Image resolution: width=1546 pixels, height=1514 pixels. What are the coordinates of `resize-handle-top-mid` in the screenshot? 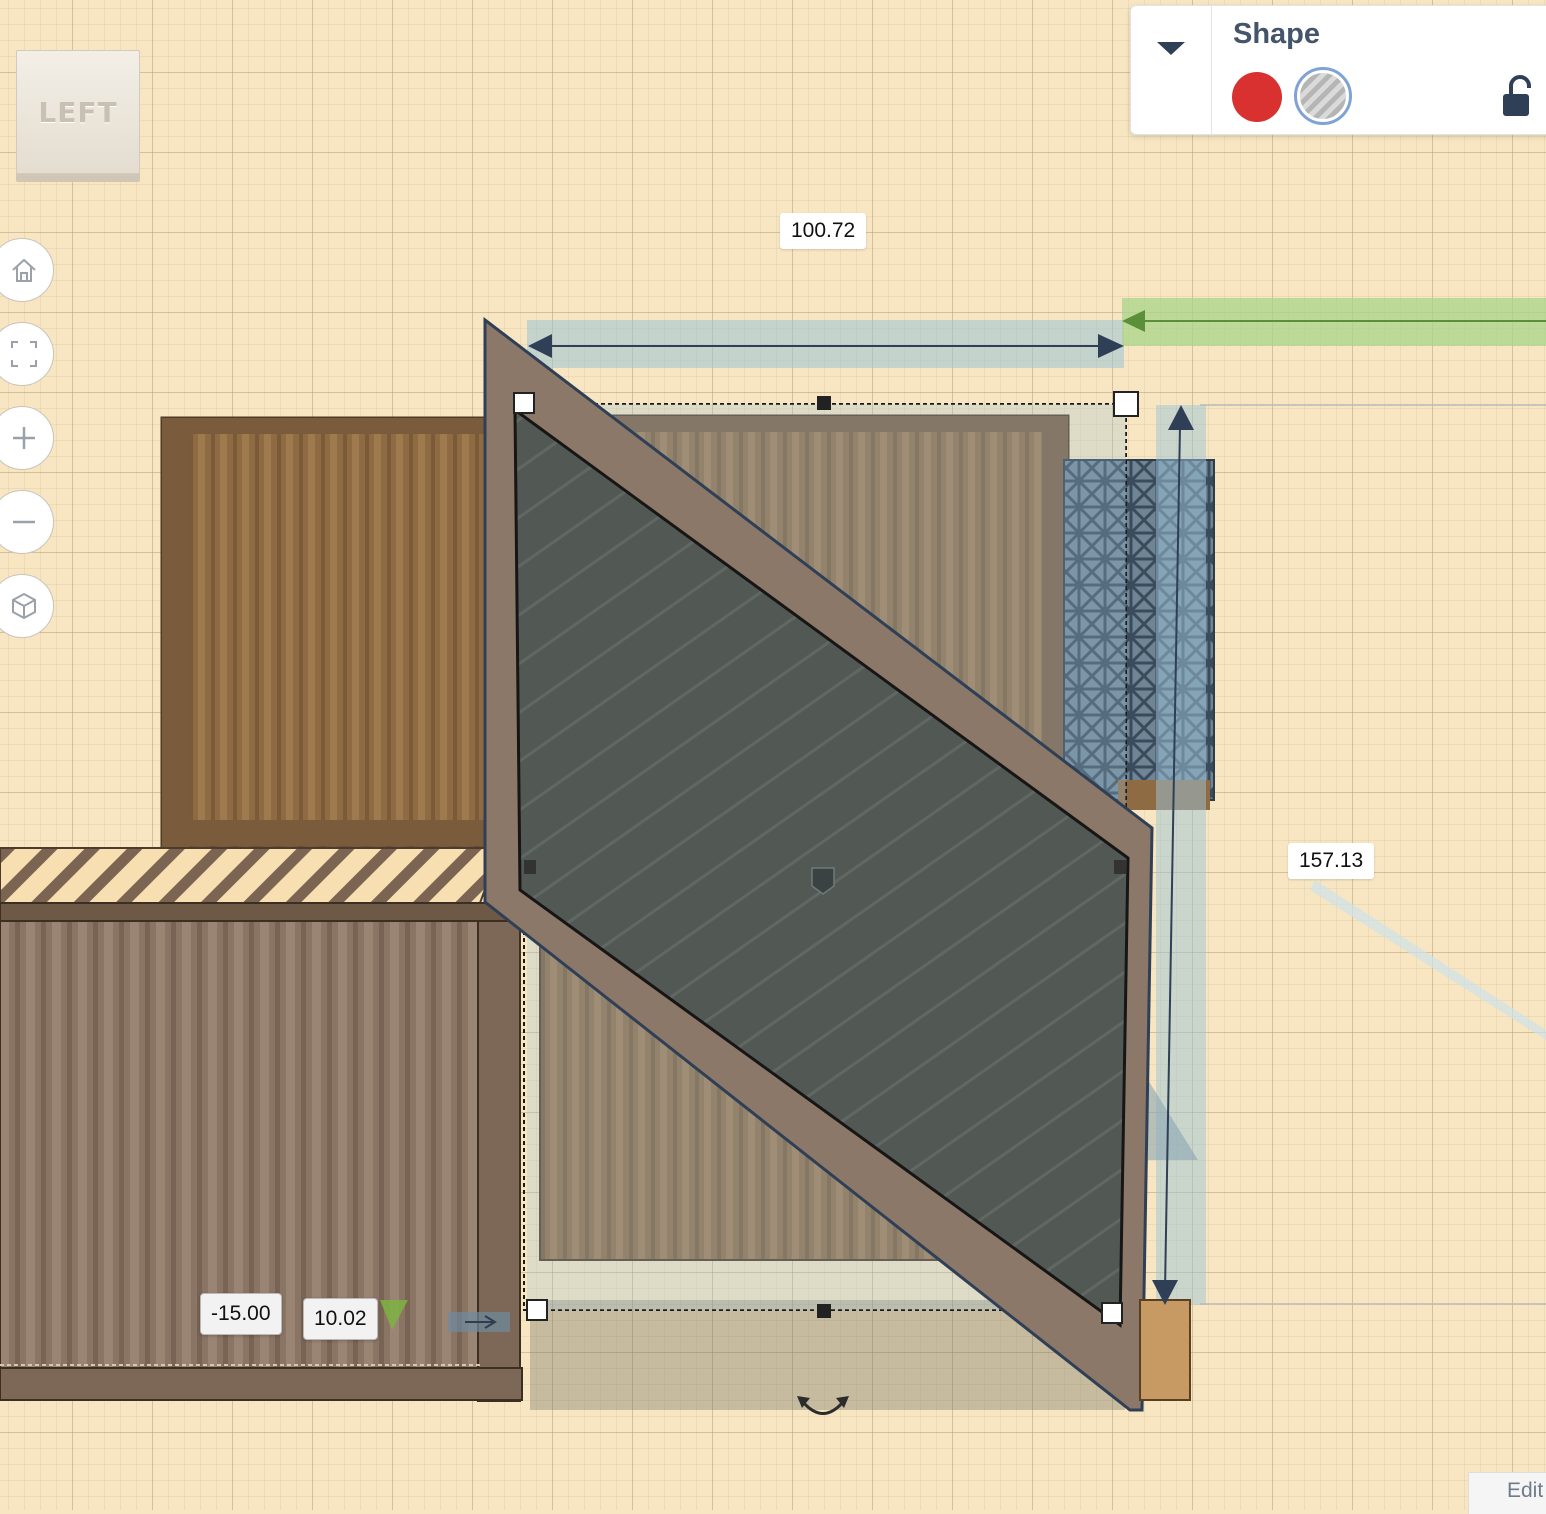 It's located at (824, 403).